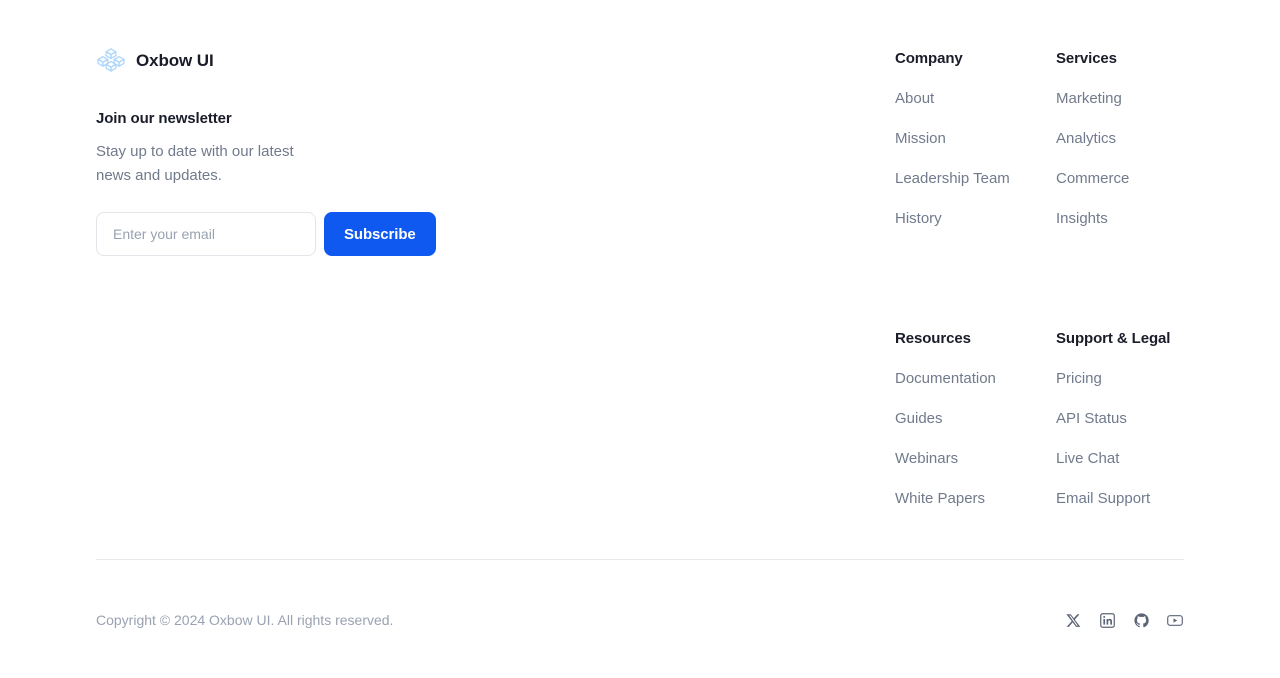  What do you see at coordinates (945, 379) in the screenshot?
I see `footer-link-documentation: Documentation` at bounding box center [945, 379].